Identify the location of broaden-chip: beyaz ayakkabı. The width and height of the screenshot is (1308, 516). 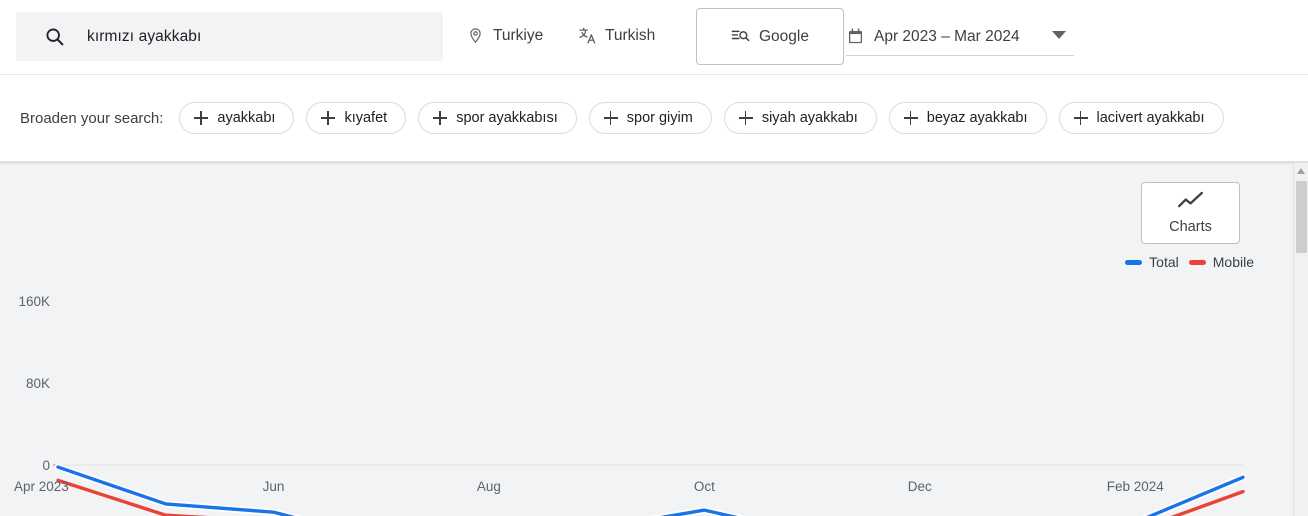
(967, 118).